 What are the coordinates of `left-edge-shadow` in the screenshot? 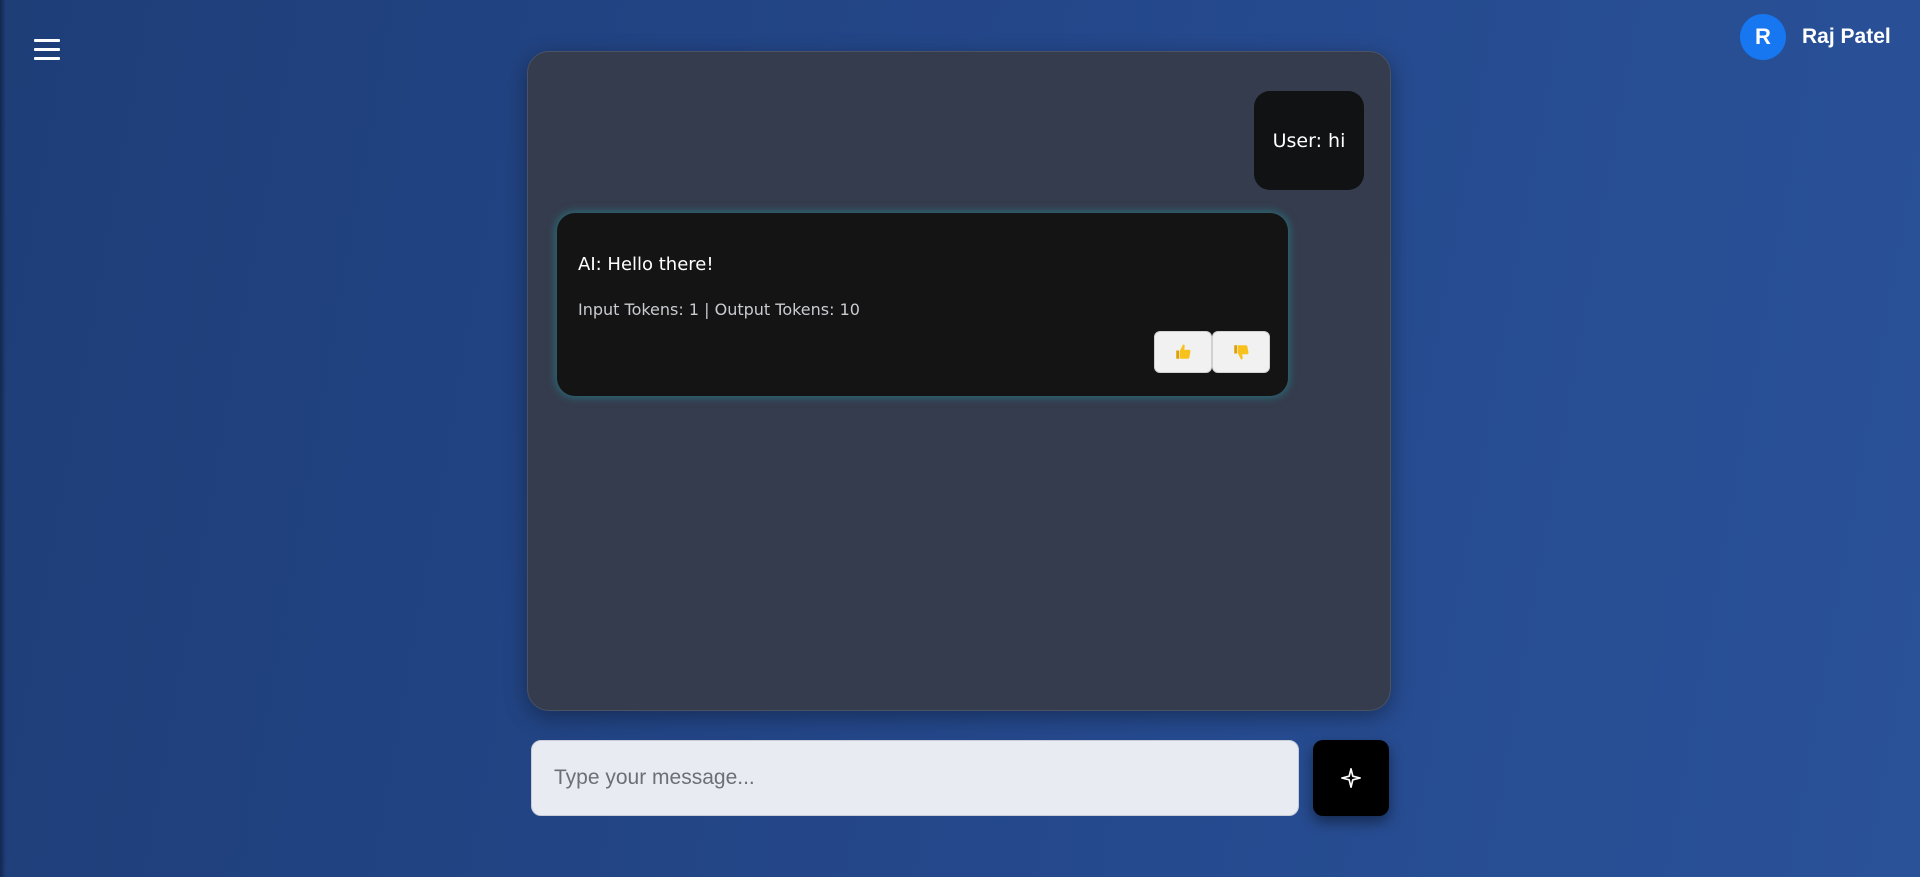 It's located at (3, 438).